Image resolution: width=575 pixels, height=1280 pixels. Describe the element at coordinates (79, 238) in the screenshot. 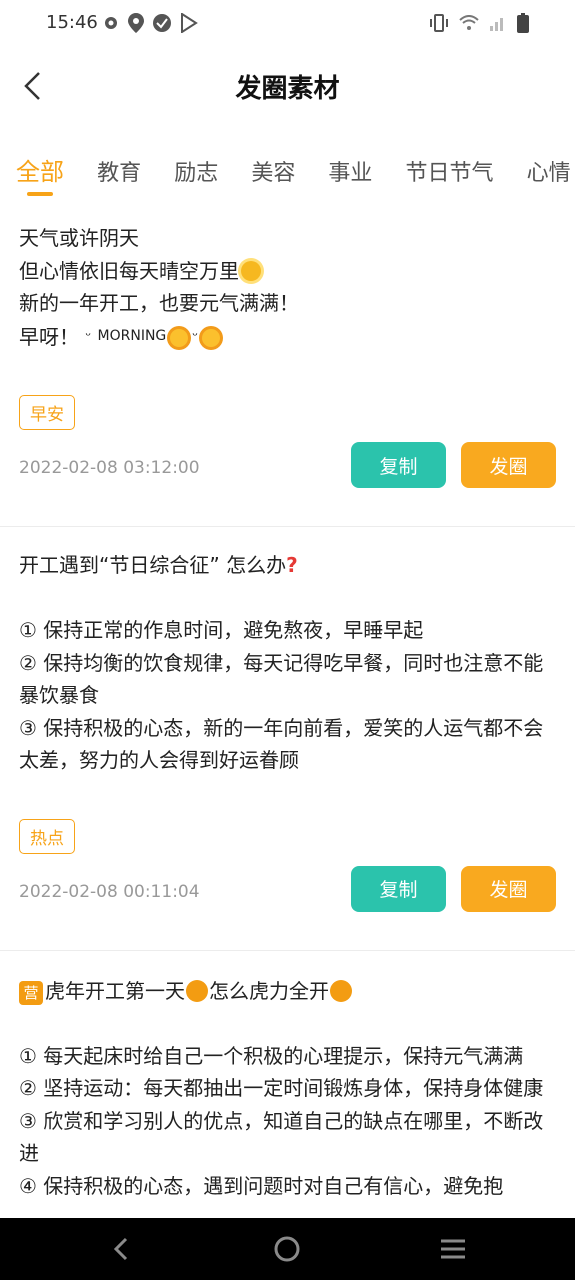

I see `post-line: 天气或许阴天` at that location.